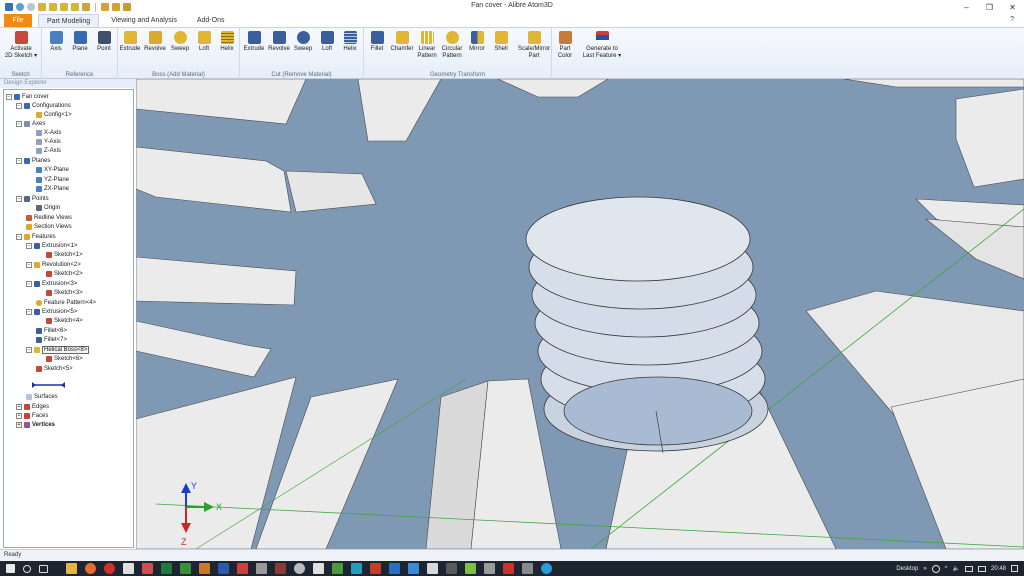 This screenshot has width=1024, height=576. I want to click on tree-node-redline-views: Redline Views, so click(49, 217).